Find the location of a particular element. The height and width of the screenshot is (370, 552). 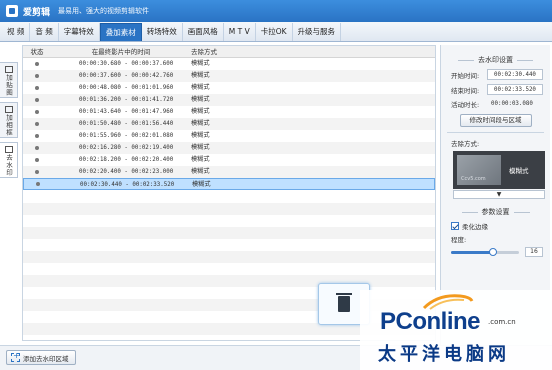

table-row: 00:01:36.200 - 00:01:41.720 模糊式 is located at coordinates (229, 100).